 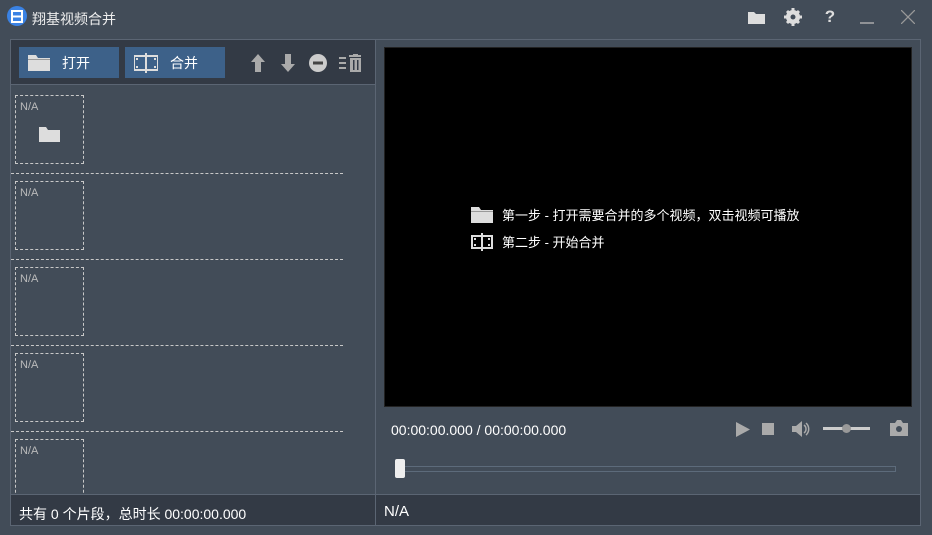 What do you see at coordinates (318, 63) in the screenshot?
I see `remove-icon` at bounding box center [318, 63].